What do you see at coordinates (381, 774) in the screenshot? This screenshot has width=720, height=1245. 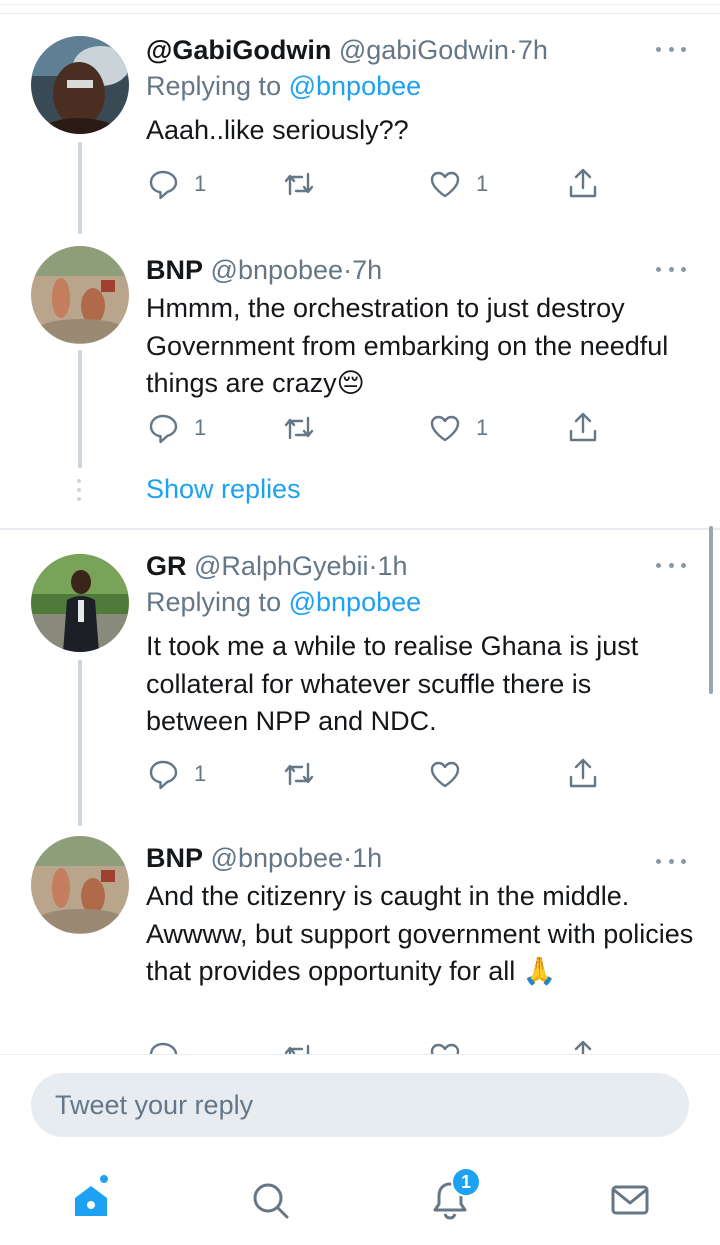 I see `tweet-actions: 1` at bounding box center [381, 774].